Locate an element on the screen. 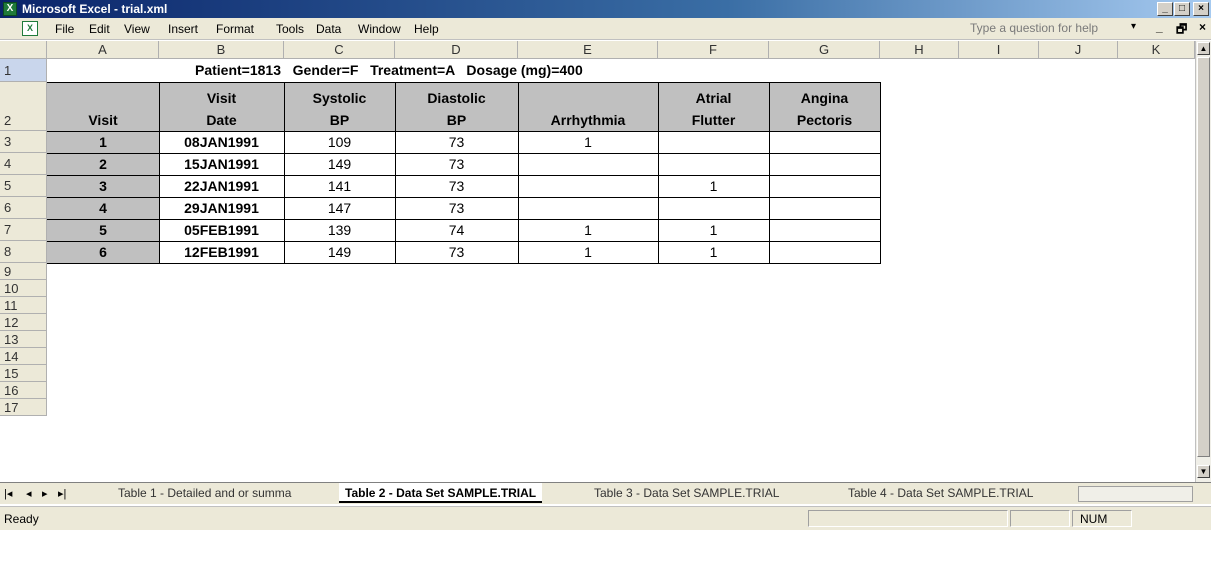  scroll-down-icon: ▼ is located at coordinates (1203, 471).